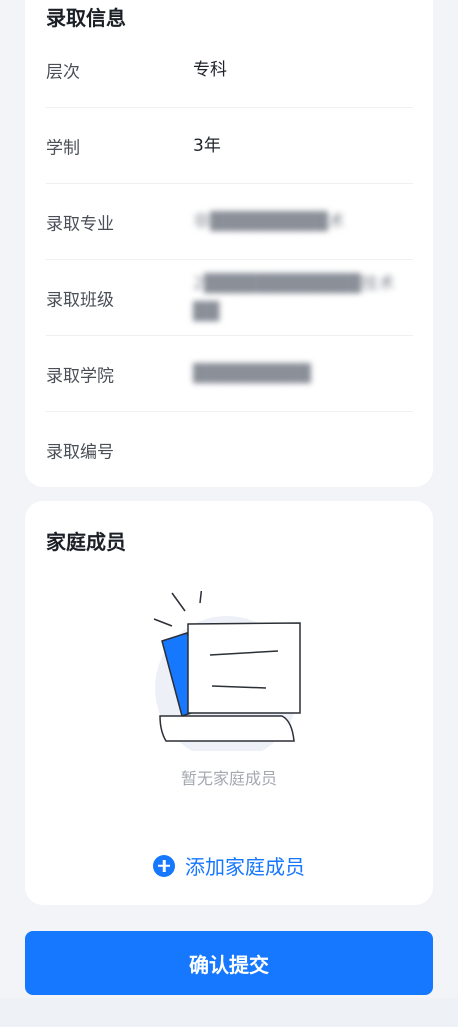  I want to click on college-label: 录取学院, so click(80, 376).